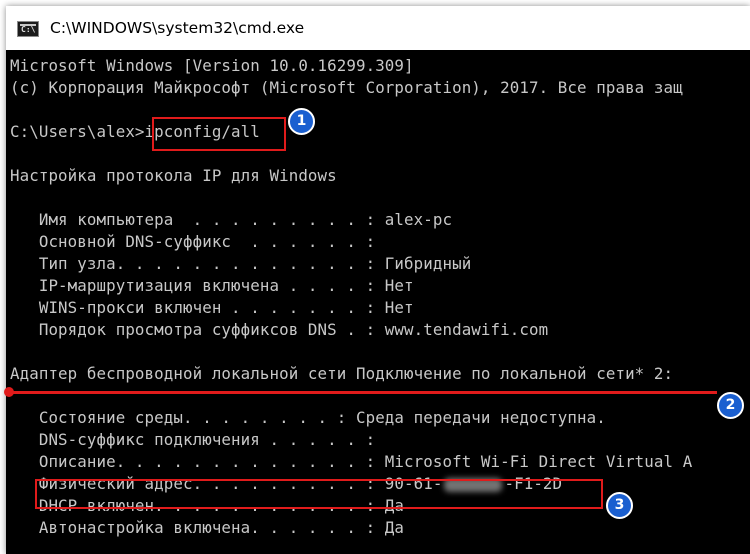  Describe the element at coordinates (301, 121) in the screenshot. I see `badge-1: 1` at that location.